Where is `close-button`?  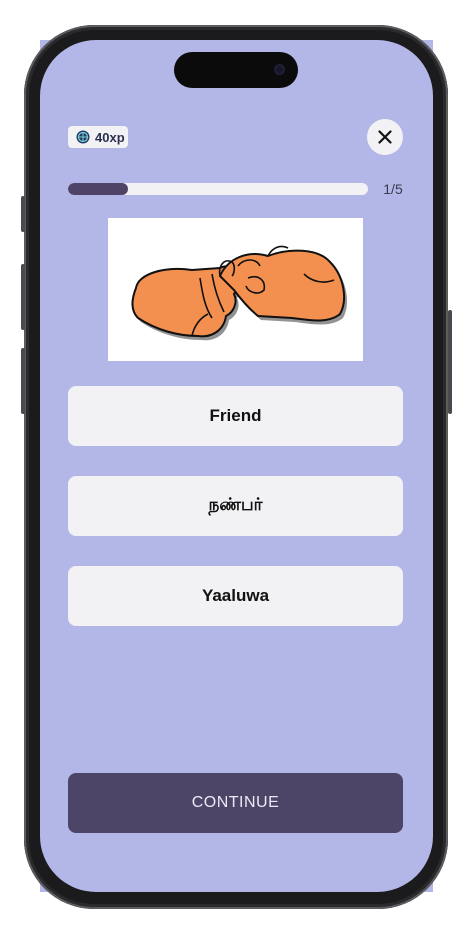 close-button is located at coordinates (385, 137).